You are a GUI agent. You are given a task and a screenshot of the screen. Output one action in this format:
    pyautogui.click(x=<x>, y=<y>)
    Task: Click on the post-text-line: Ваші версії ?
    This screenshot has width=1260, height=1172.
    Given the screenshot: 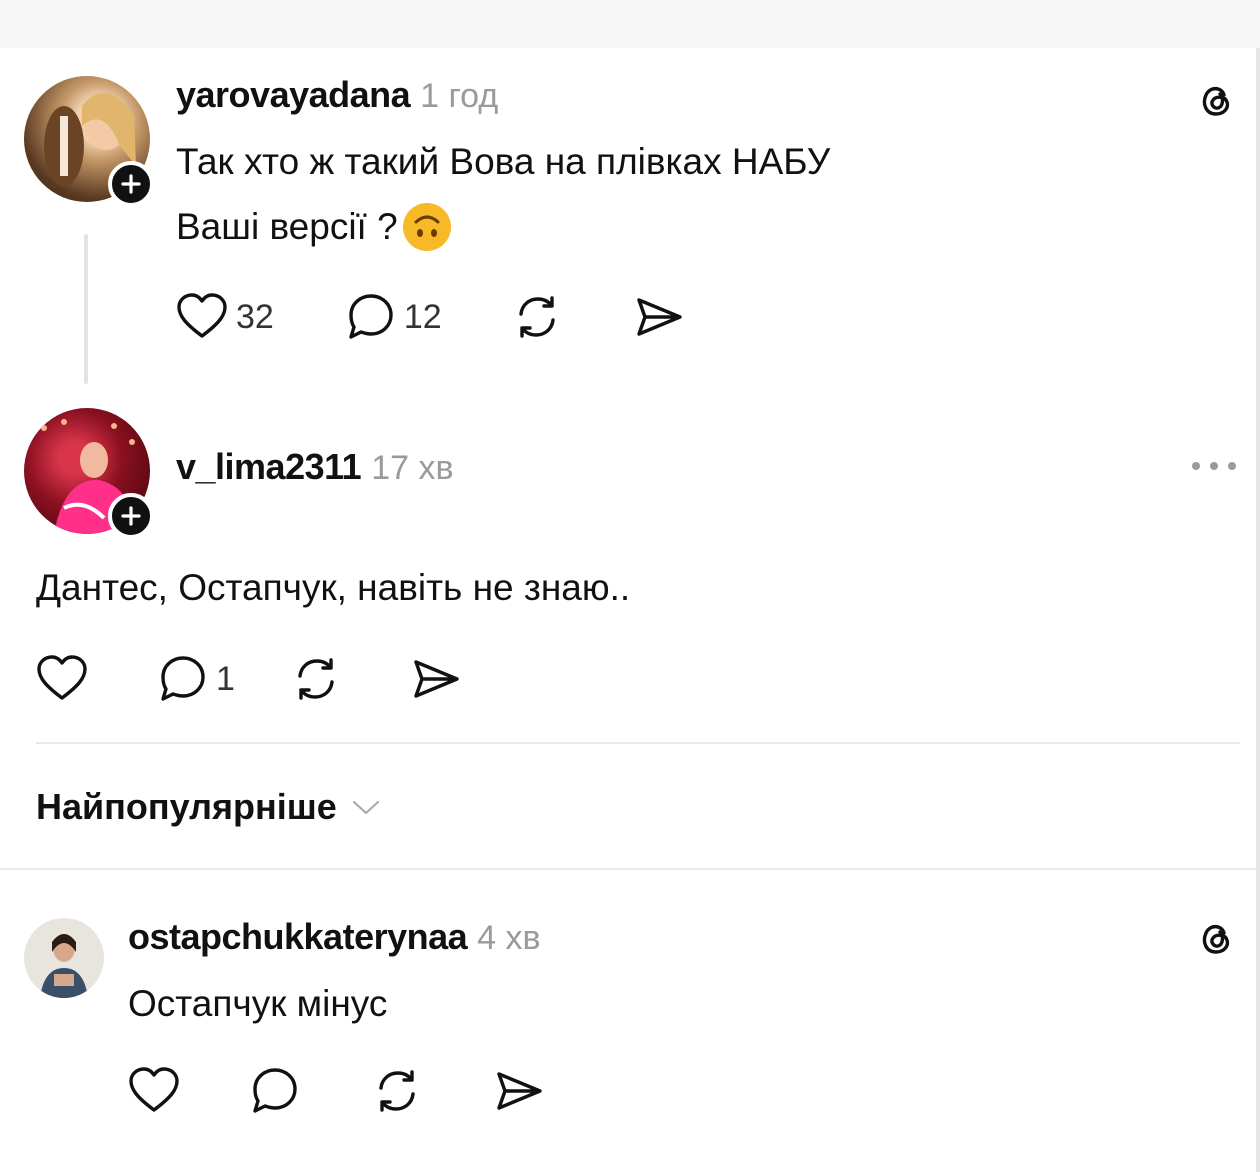 What is the action you would take?
    pyautogui.click(x=287, y=227)
    